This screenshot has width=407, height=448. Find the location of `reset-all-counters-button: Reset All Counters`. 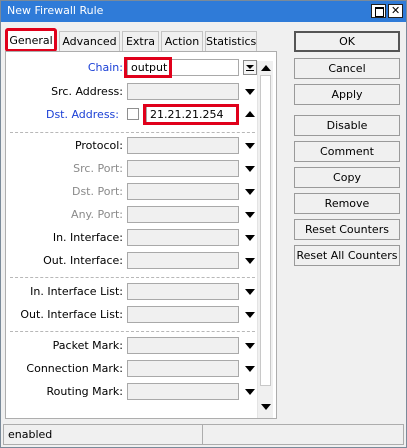

reset-all-counters-button: Reset All Counters is located at coordinates (347, 255).